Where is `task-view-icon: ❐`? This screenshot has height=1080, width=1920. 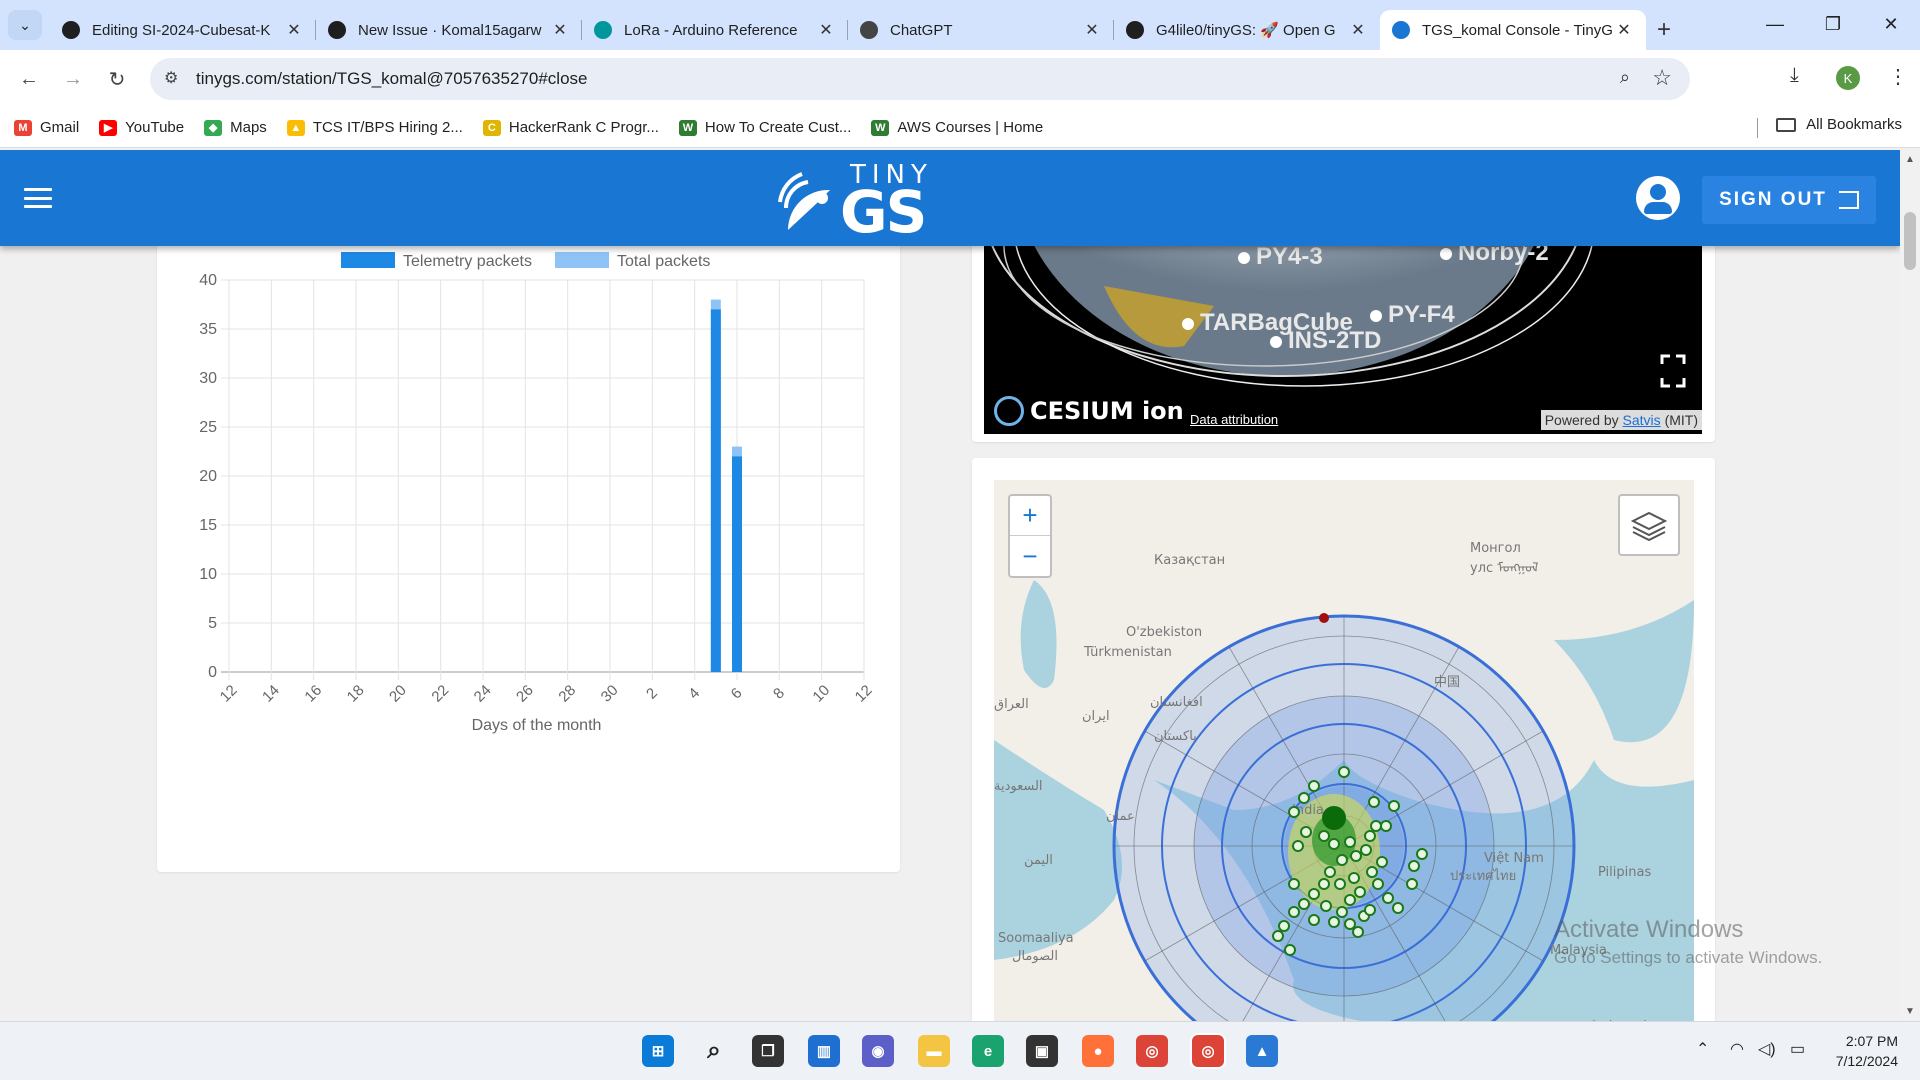 task-view-icon: ❐ is located at coordinates (768, 1051).